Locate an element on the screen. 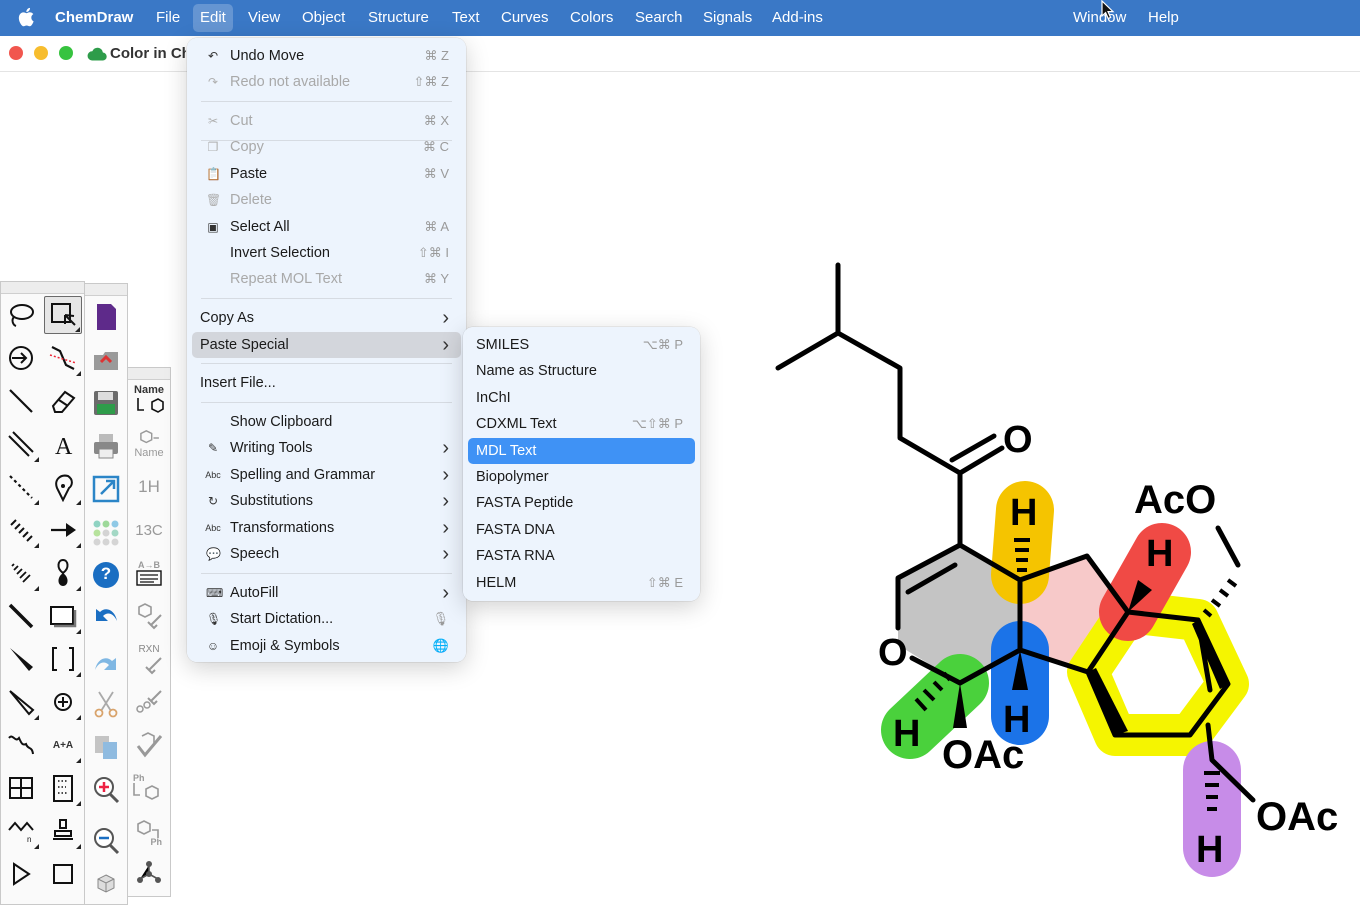 The image size is (1360, 905). menubar-help: Help is located at coordinates (1163, 18).